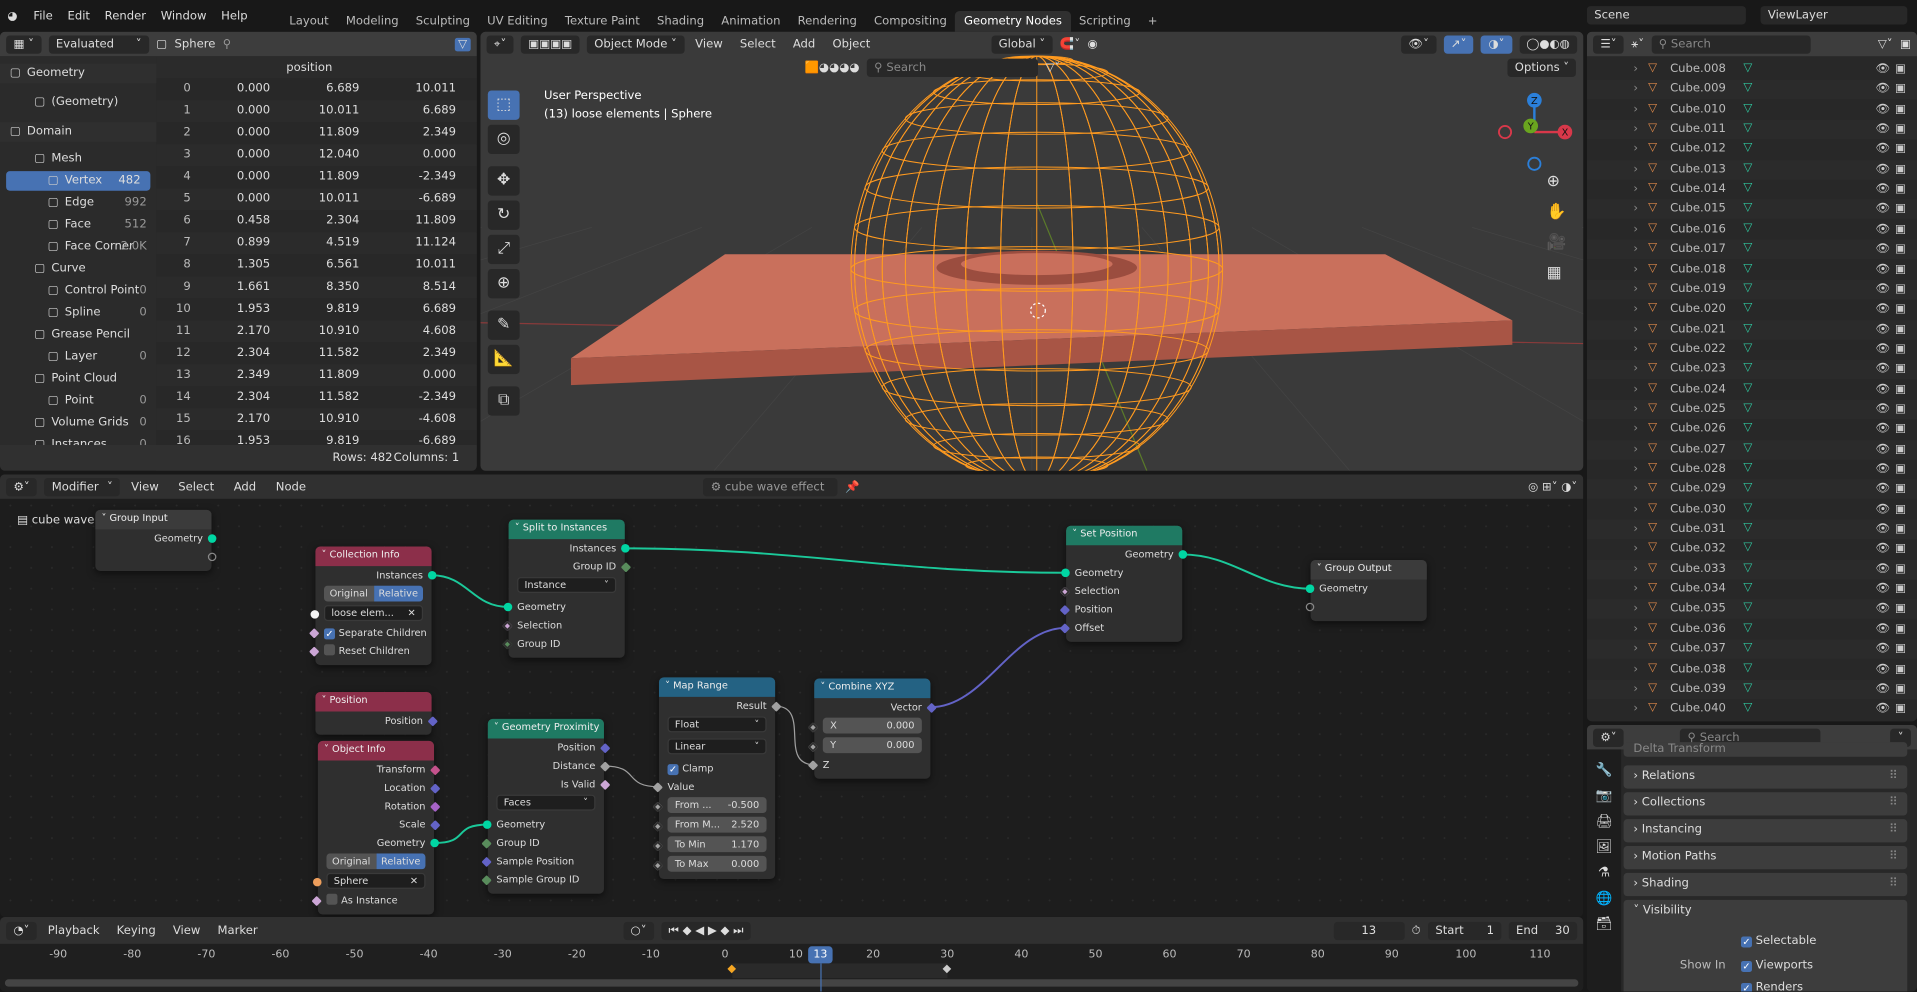  What do you see at coordinates (78, 291) in the screenshot?
I see `domain-item: ▢ Control Point 0` at bounding box center [78, 291].